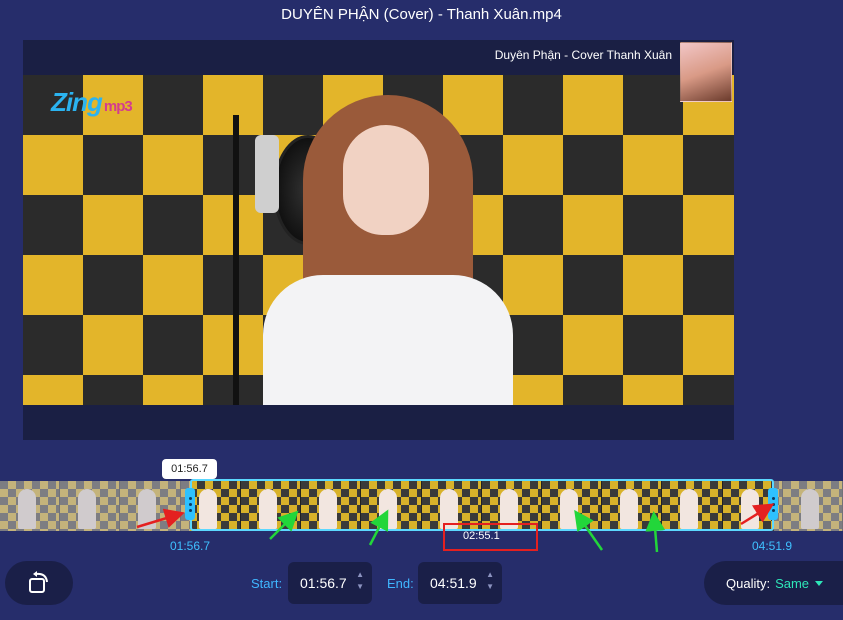  What do you see at coordinates (819, 583) in the screenshot?
I see `chevron-down-icon` at bounding box center [819, 583].